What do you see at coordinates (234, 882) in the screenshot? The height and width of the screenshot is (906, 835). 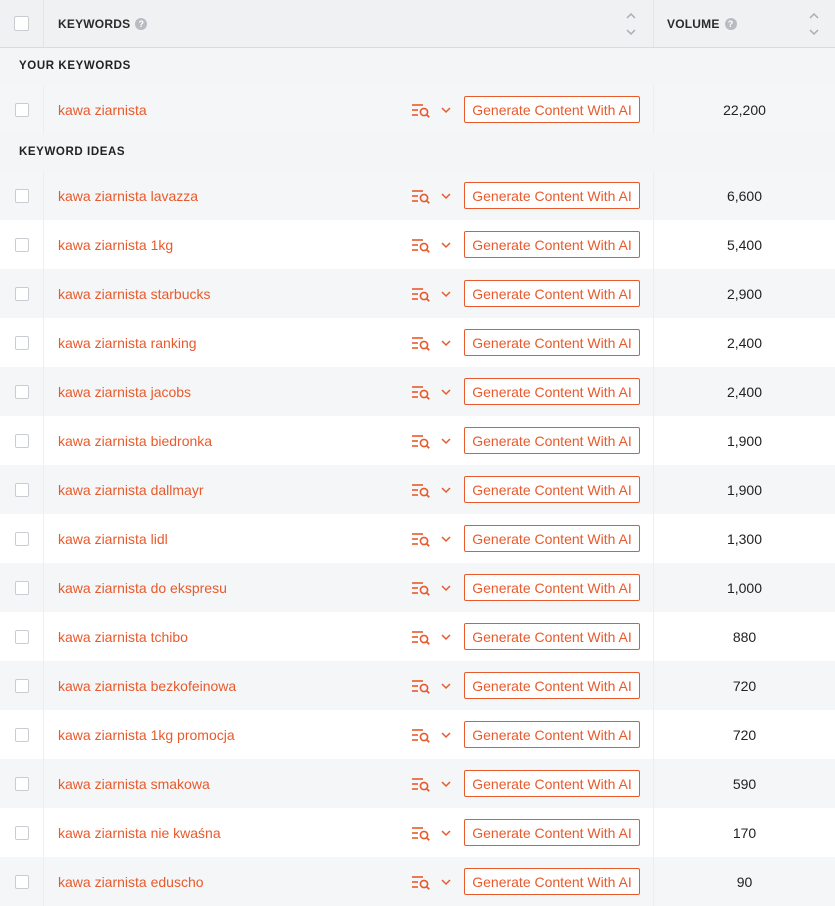 I see `keyword-link: kawa ziarnista eduscho` at bounding box center [234, 882].